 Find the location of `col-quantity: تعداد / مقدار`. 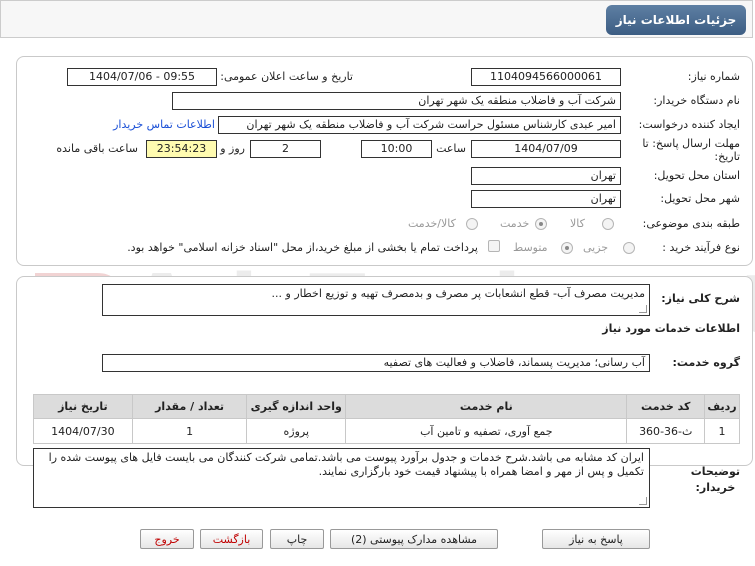

col-quantity: تعداد / مقدار is located at coordinates (189, 406).